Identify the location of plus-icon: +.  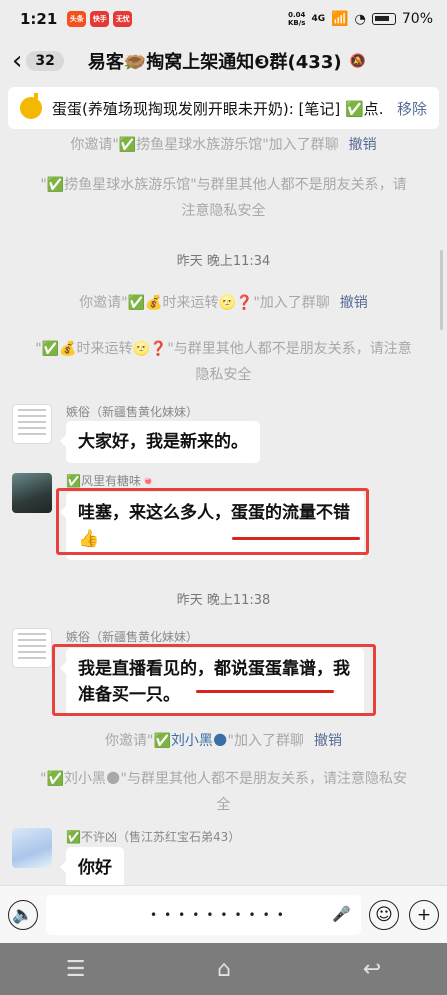
(424, 914).